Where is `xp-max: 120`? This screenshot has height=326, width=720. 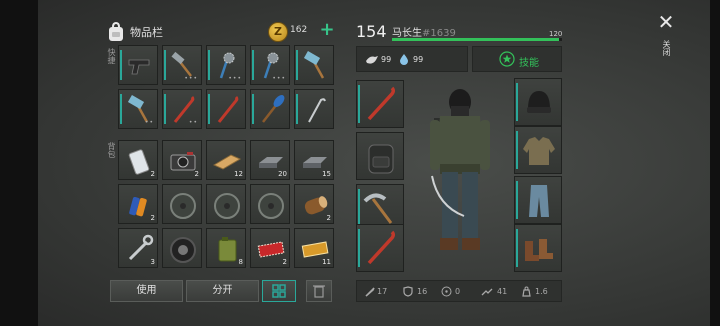
xp-max: 120 is located at coordinates (556, 34).